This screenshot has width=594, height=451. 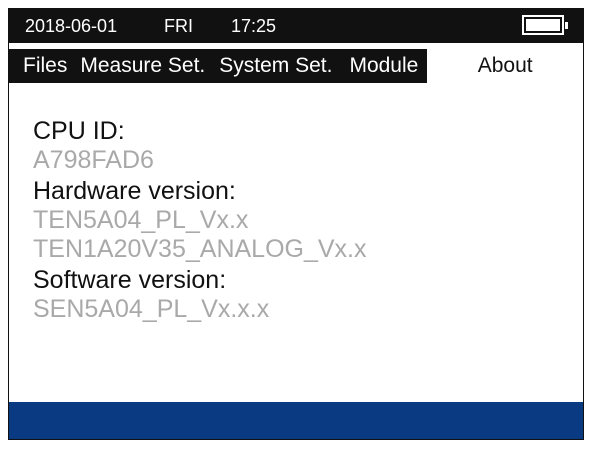 What do you see at coordinates (200, 249) in the screenshot?
I see `hardware-version-value: TEN1A20V35_ANALOG_Vx.x` at bounding box center [200, 249].